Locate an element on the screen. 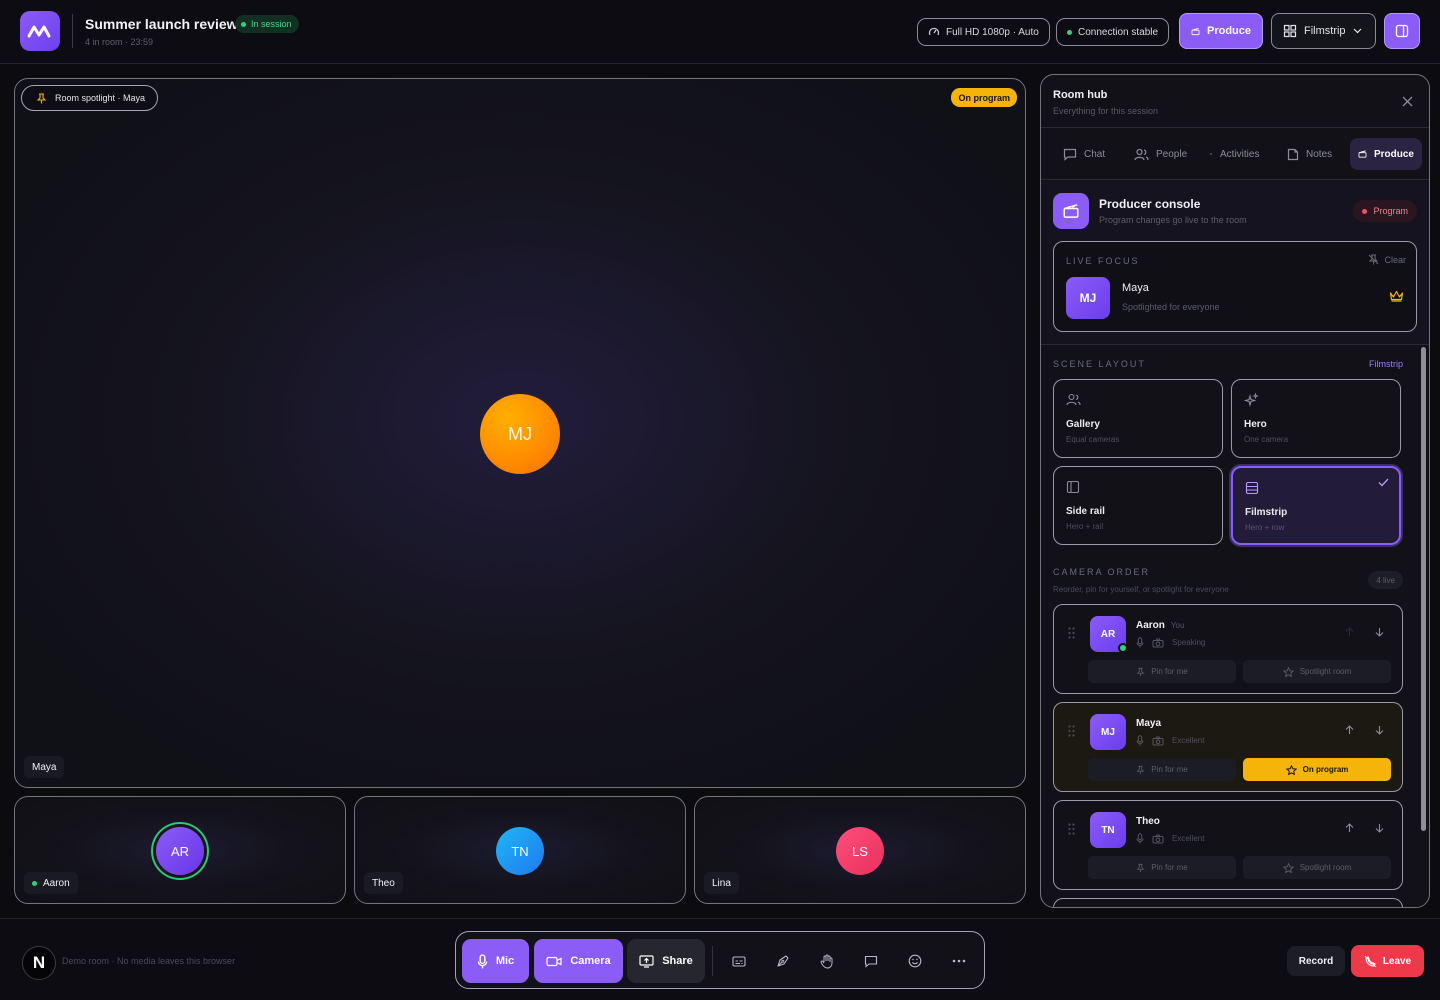 This screenshot has width=1440, height=1000. camera-name: Theo is located at coordinates (1148, 821).